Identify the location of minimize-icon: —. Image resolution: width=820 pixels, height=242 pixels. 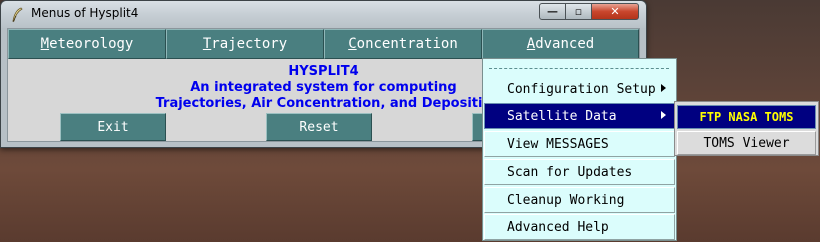
(552, 11).